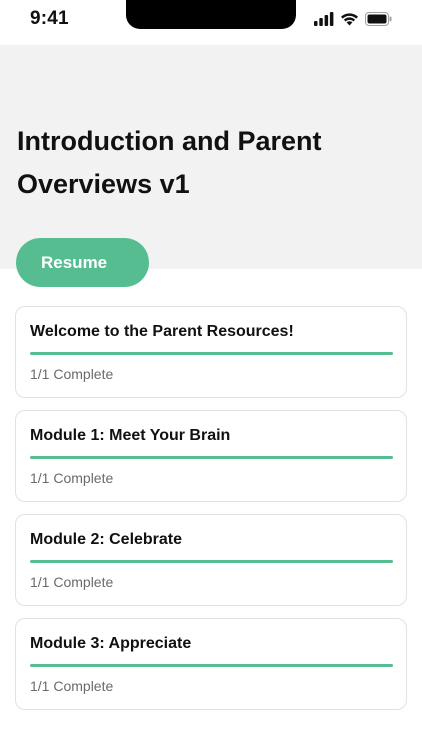 Image resolution: width=422 pixels, height=750 pixels. I want to click on module-card-appreciate: Module 3: Appreciate 1/1 Complete, so click(211, 664).